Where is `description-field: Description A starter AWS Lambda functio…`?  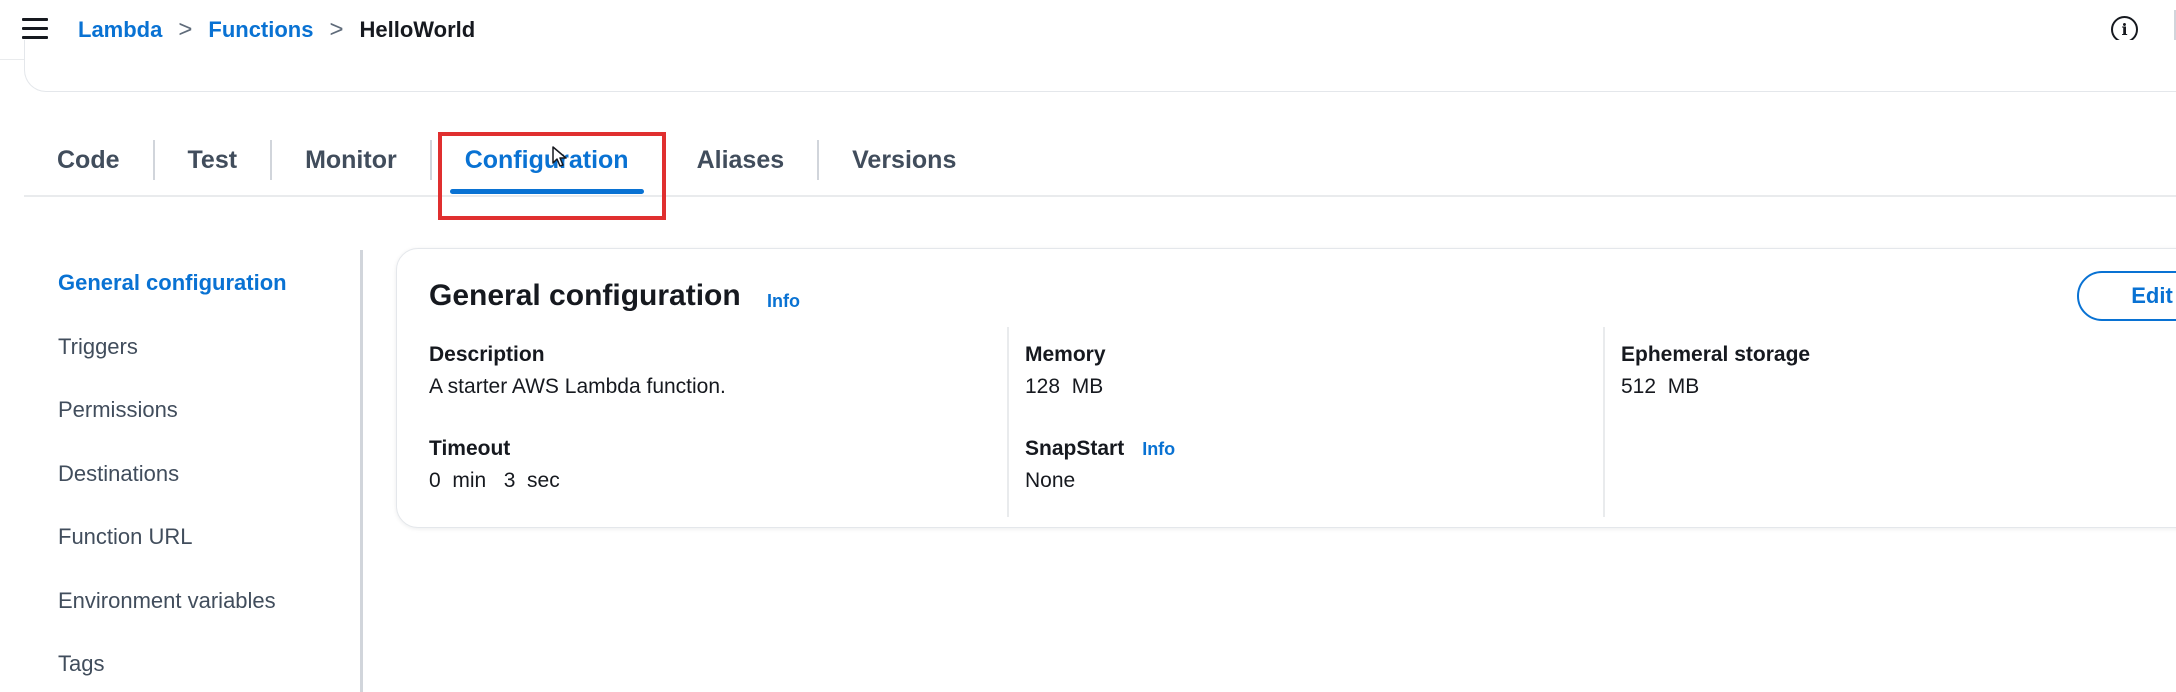 description-field: Description A starter AWS Lambda functio… is located at coordinates (577, 371).